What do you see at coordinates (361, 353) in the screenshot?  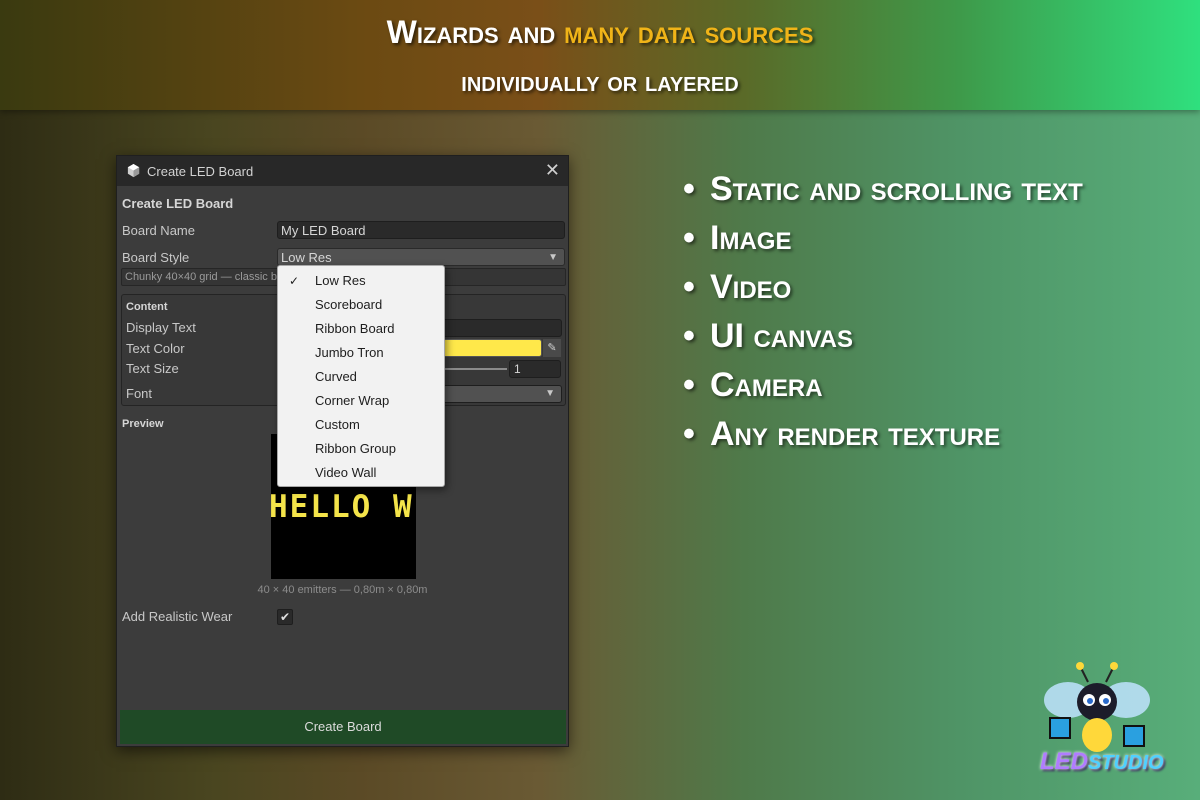 I see `menu-item-jumbo-tron: Jumbo Tron` at bounding box center [361, 353].